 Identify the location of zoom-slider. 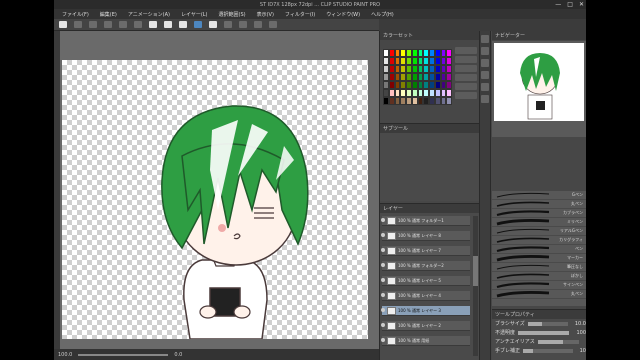
(123, 354).